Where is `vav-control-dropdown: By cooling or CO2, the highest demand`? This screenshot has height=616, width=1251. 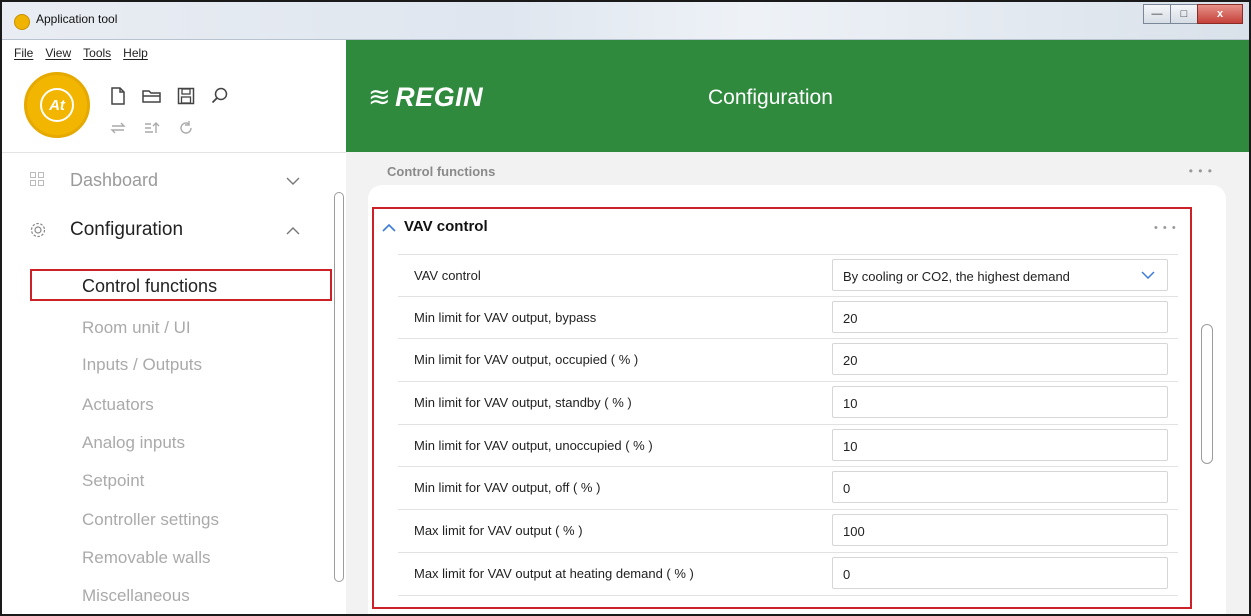
vav-control-dropdown: By cooling or CO2, the highest demand is located at coordinates (1000, 275).